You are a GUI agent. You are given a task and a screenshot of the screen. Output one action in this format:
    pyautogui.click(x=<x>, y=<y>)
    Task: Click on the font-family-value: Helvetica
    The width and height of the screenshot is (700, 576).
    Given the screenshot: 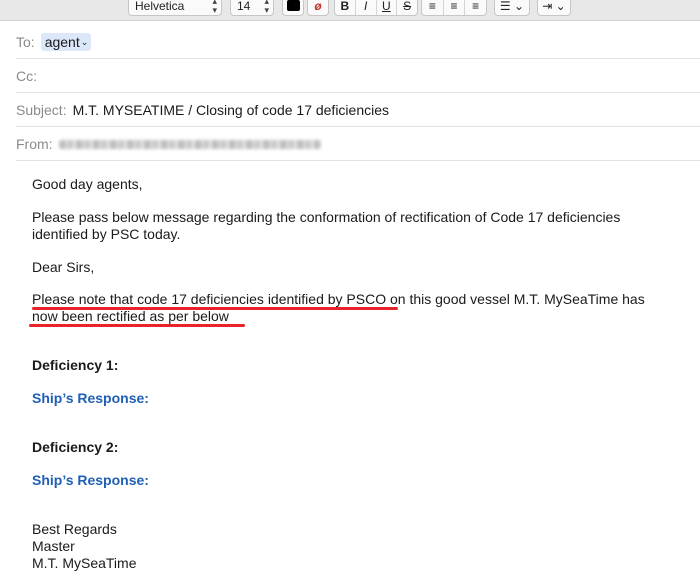 What is the action you would take?
    pyautogui.click(x=160, y=6)
    